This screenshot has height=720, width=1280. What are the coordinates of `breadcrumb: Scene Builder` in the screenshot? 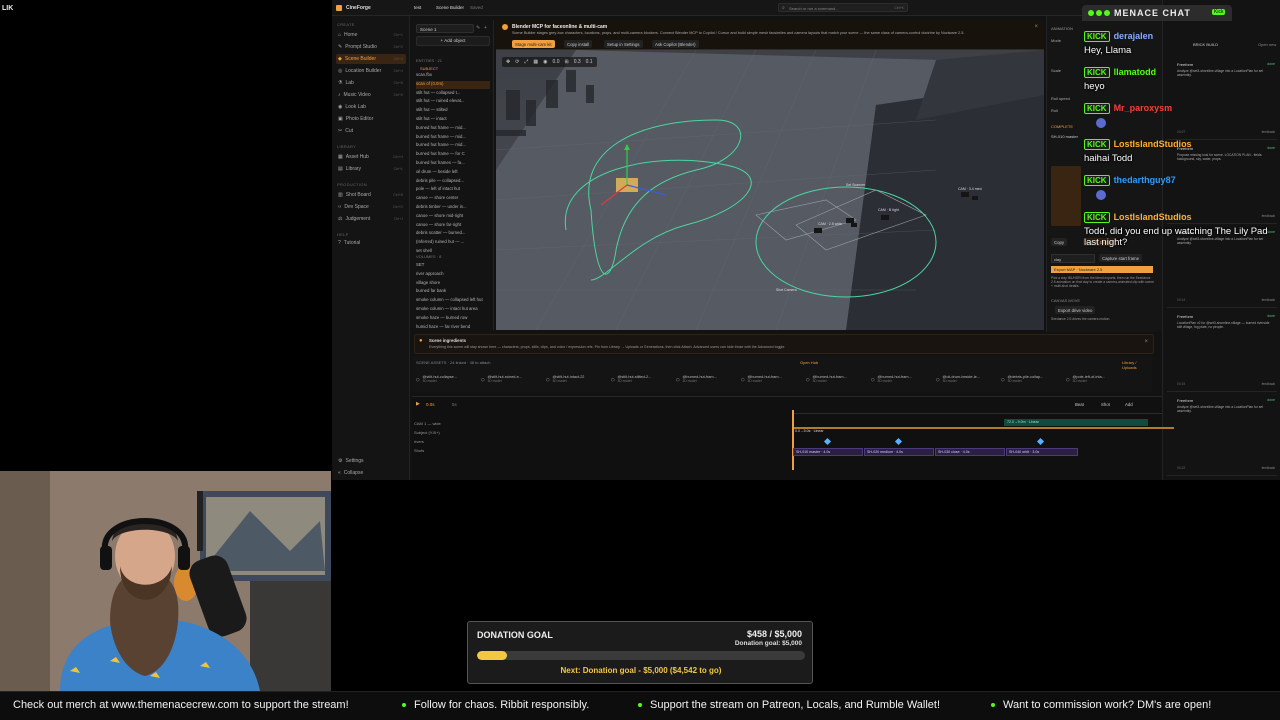 It's located at (450, 7).